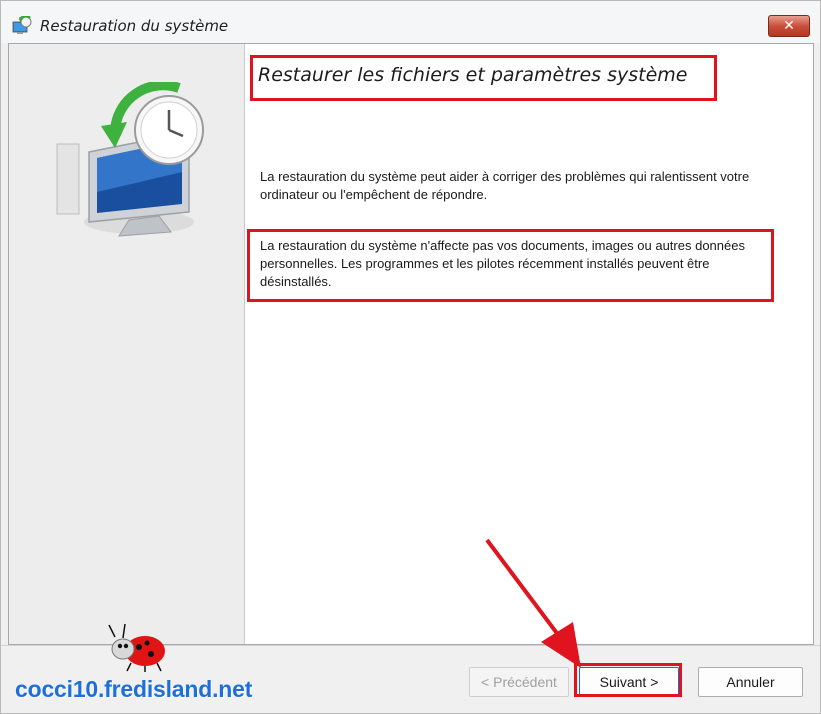  What do you see at coordinates (134, 689) in the screenshot?
I see `watermark-text: cocci10.fredisland.net` at bounding box center [134, 689].